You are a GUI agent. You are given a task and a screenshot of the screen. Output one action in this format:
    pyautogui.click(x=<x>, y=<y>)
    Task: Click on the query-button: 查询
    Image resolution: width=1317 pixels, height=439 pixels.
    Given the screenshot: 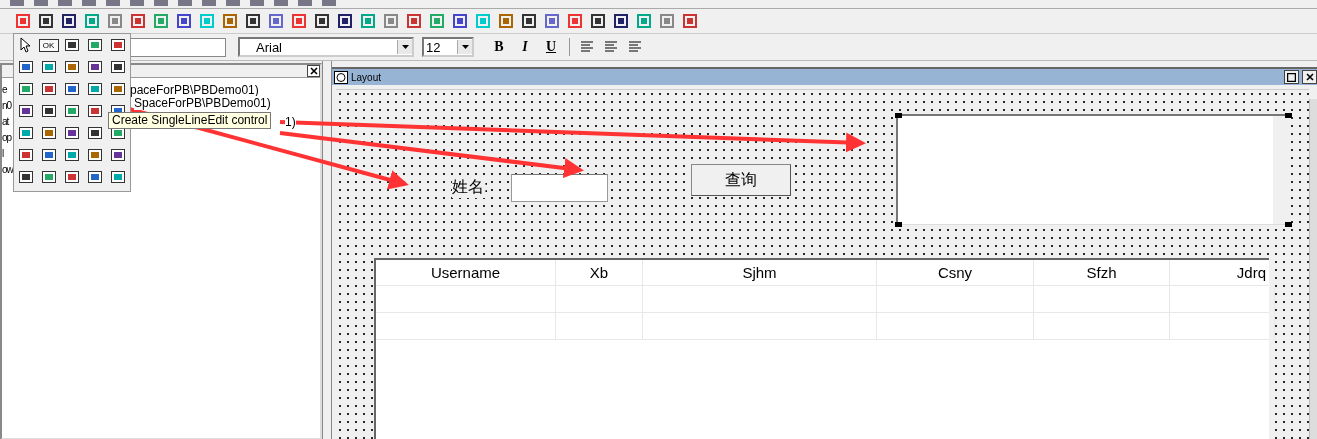 What is the action you would take?
    pyautogui.click(x=741, y=180)
    